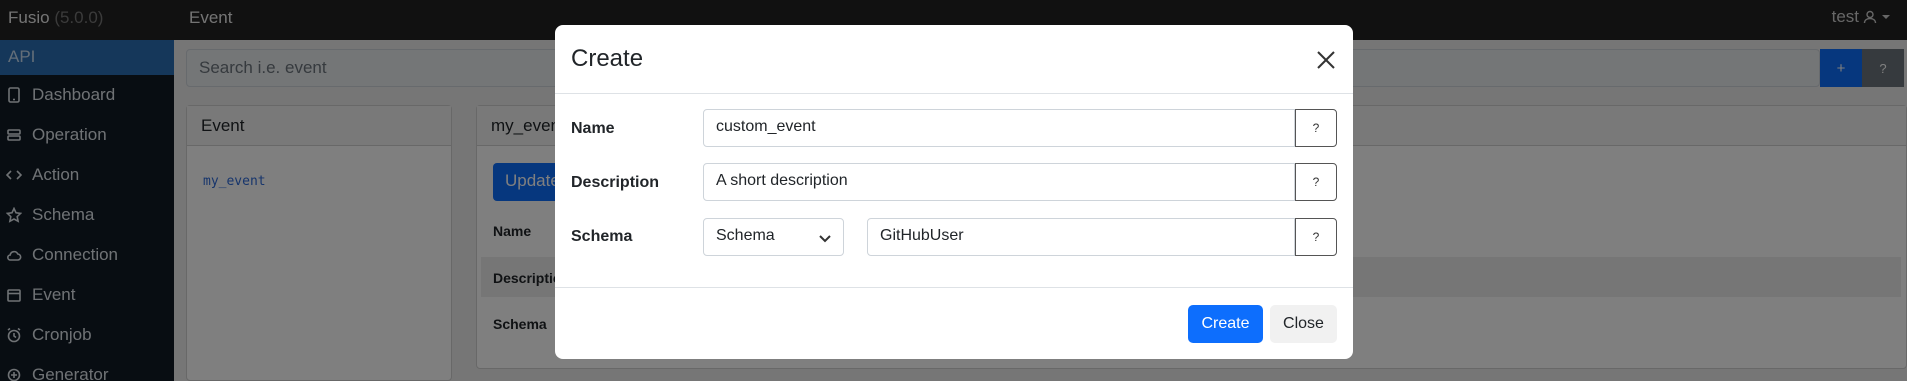 Image resolution: width=1907 pixels, height=381 pixels. What do you see at coordinates (745, 235) in the screenshot?
I see `schema-type-value: Schema` at bounding box center [745, 235].